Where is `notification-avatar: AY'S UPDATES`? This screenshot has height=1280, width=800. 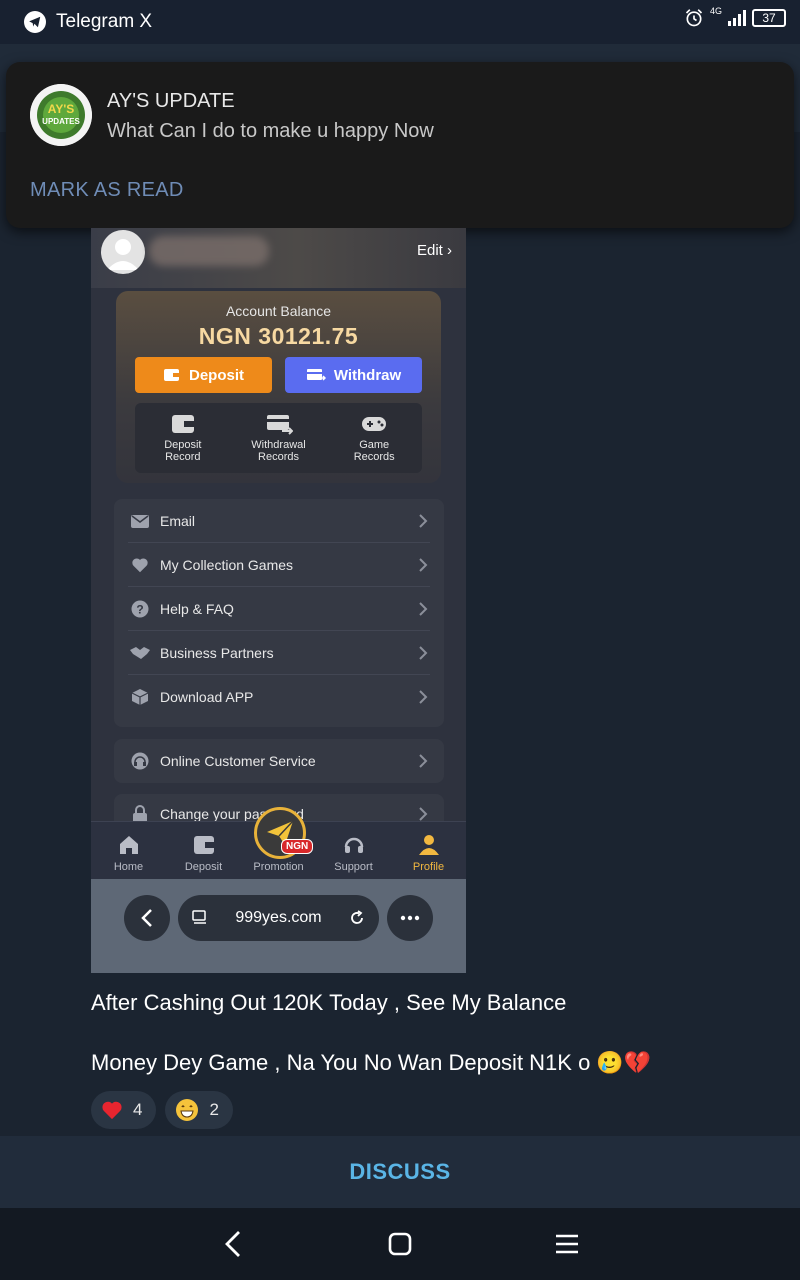 notification-avatar: AY'S UPDATES is located at coordinates (61, 115).